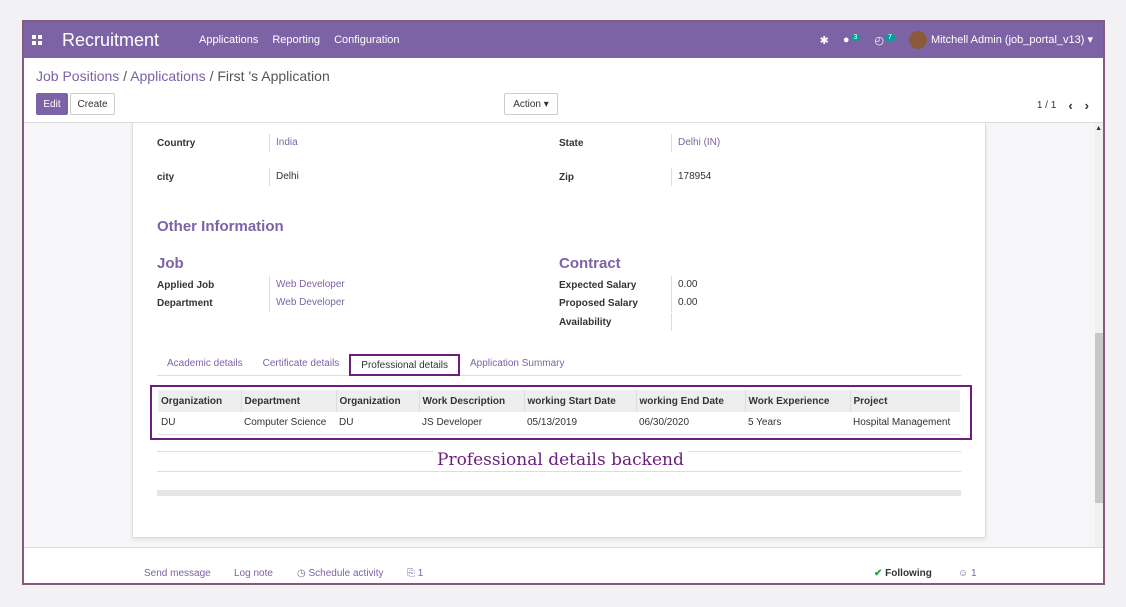 Image resolution: width=1126 pixels, height=607 pixels. I want to click on state-value: Delhi (IN), so click(695, 143).